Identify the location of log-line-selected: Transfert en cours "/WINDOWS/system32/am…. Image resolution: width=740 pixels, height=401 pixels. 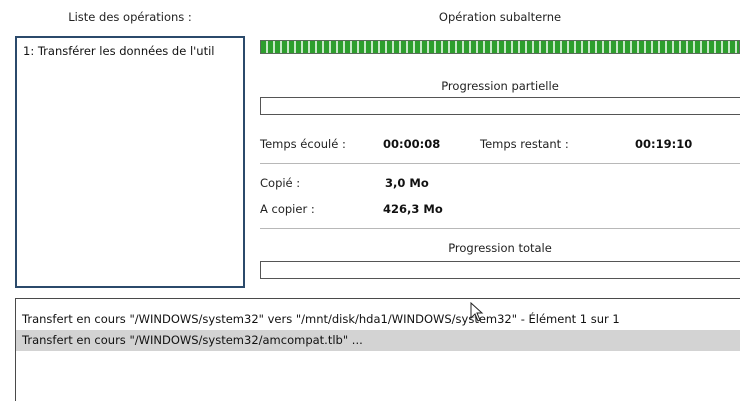
(378, 340).